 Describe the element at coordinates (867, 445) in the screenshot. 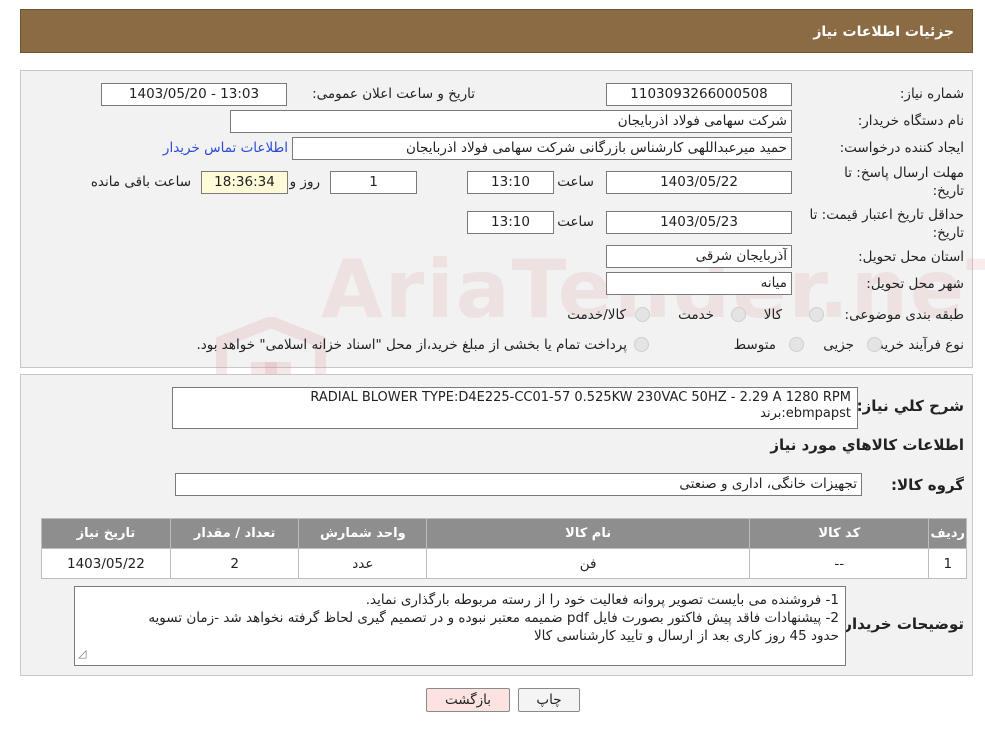

I see `items-title: اطلاعات کالاهاي مورد نیاز` at that location.